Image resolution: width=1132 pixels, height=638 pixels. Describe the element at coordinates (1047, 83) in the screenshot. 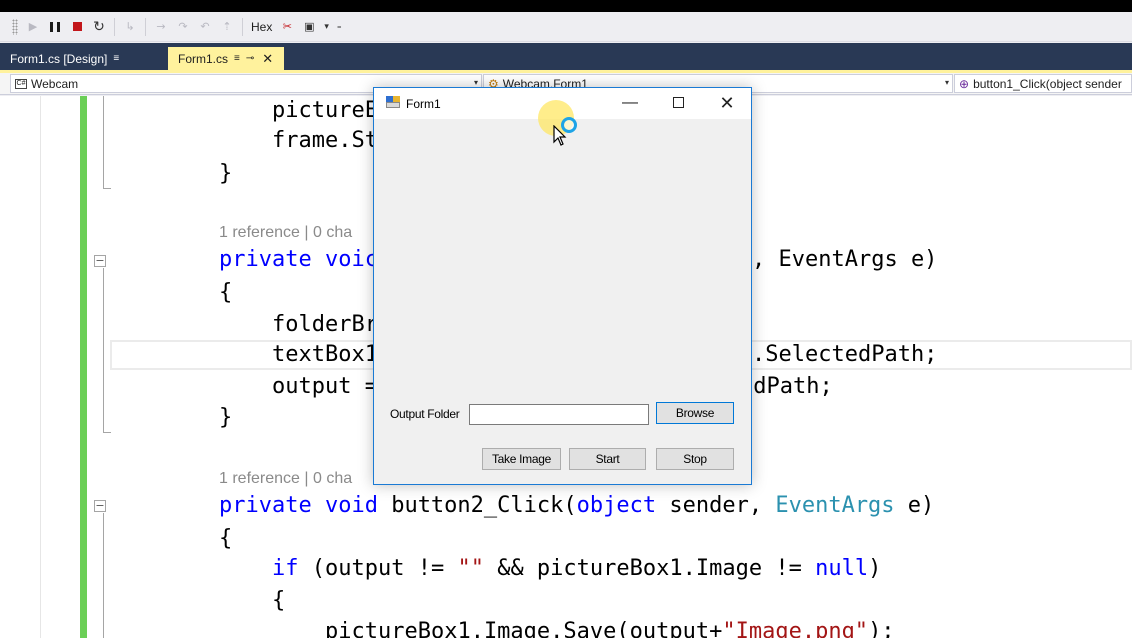

I see `member-name: button1_Click(object sender` at that location.